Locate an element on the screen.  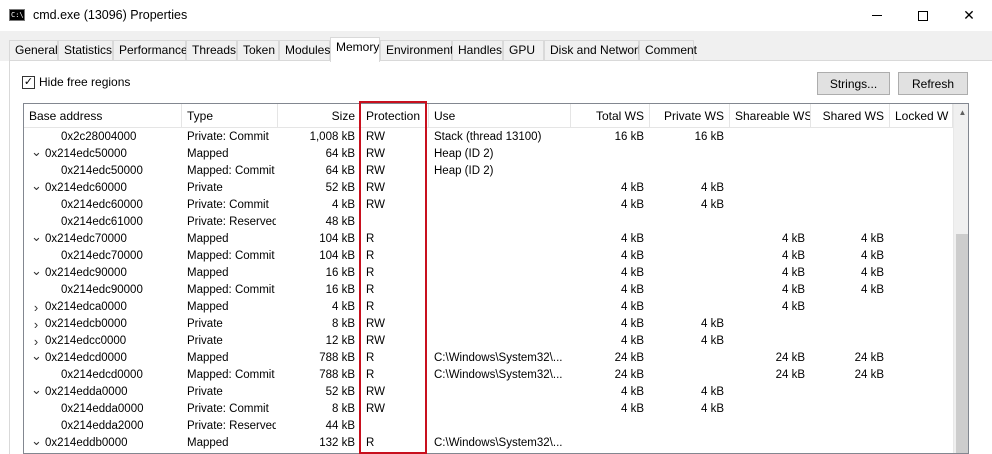
cell-protection: R is located at coordinates (370, 290).